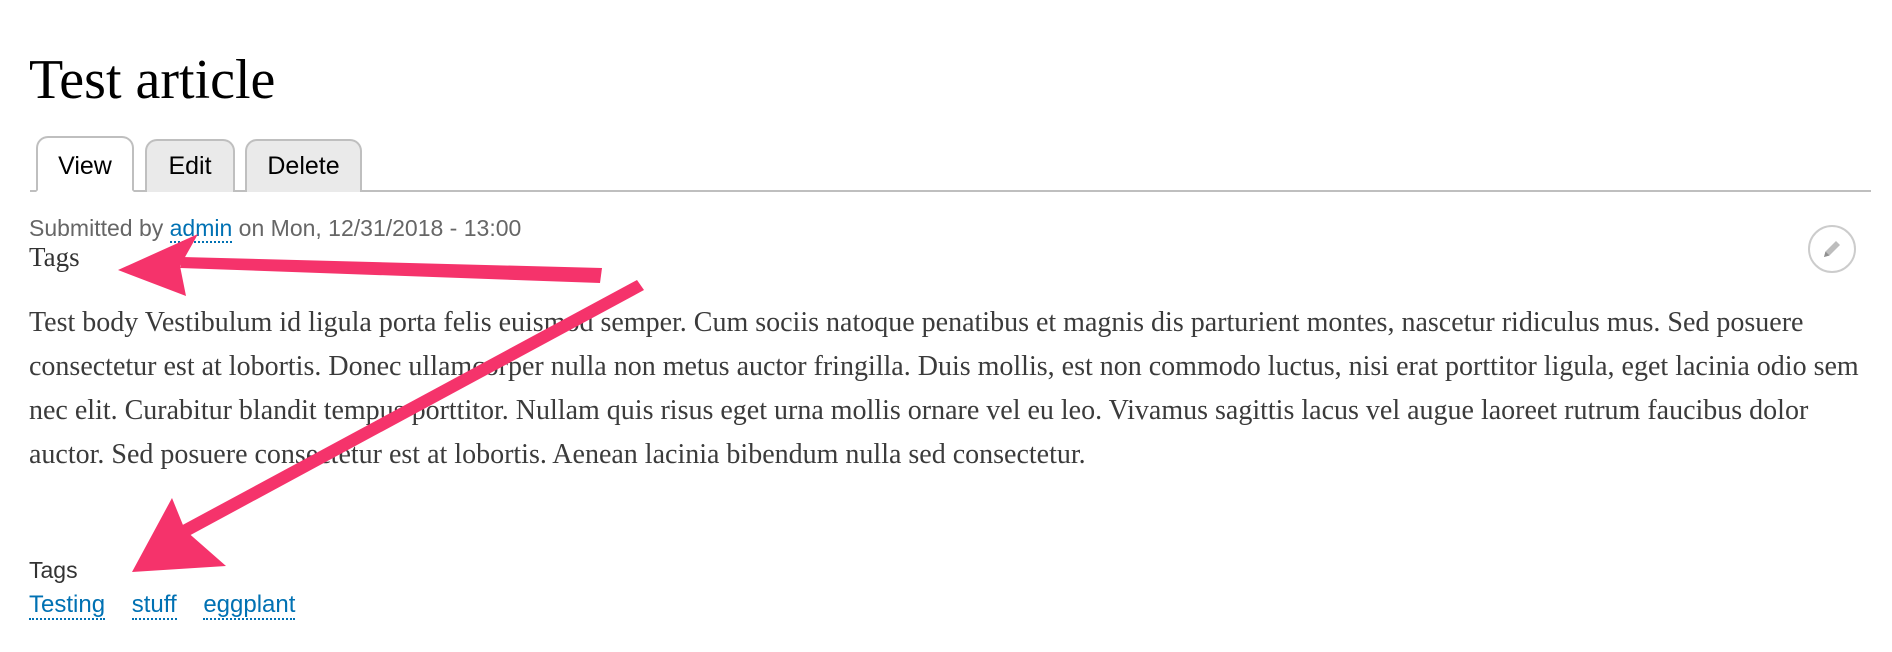  I want to click on annotation-arrow-top, so click(360, 265).